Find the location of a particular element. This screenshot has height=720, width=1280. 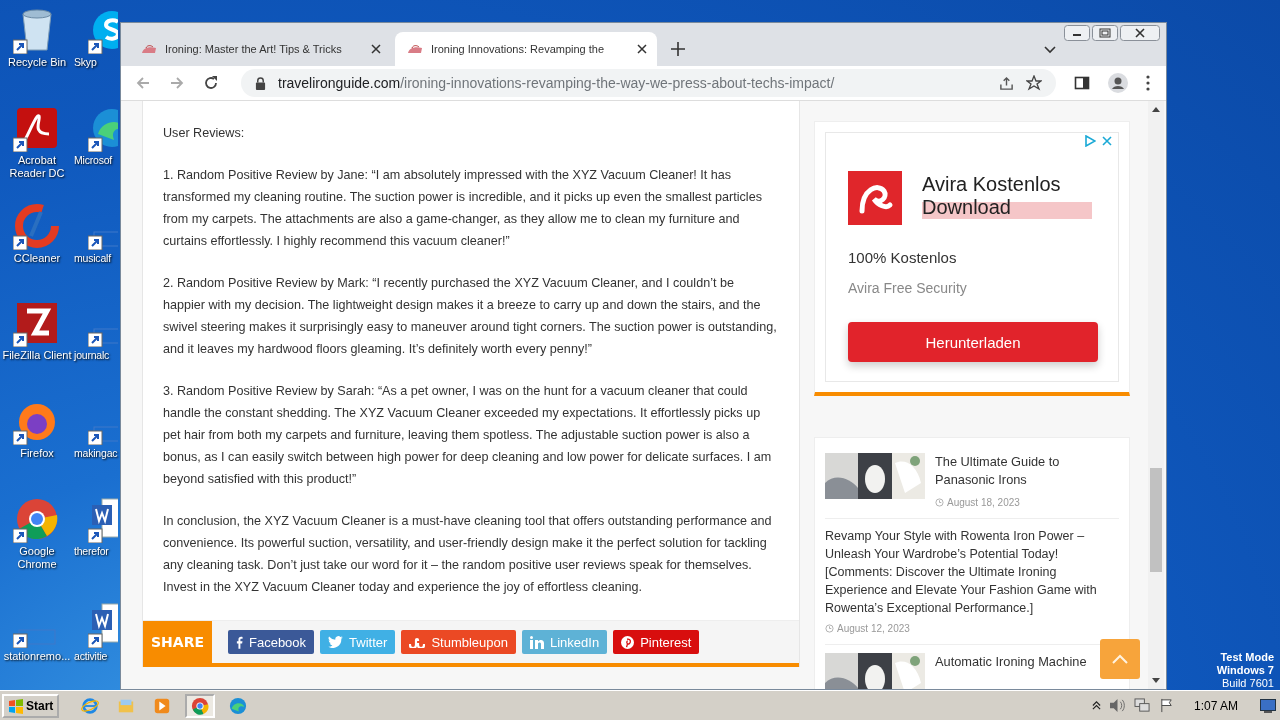

facebook-icon is located at coordinates (239, 642).